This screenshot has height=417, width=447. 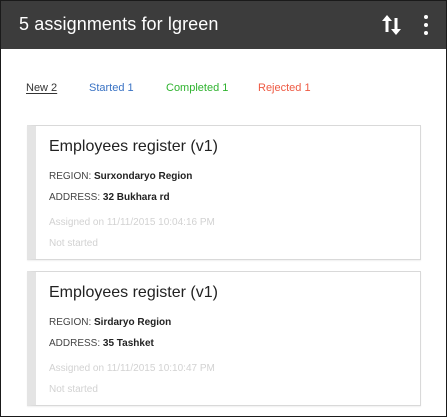 I want to click on assignment-address: ADDRESS: 32 Bukhara rd, so click(x=109, y=197).